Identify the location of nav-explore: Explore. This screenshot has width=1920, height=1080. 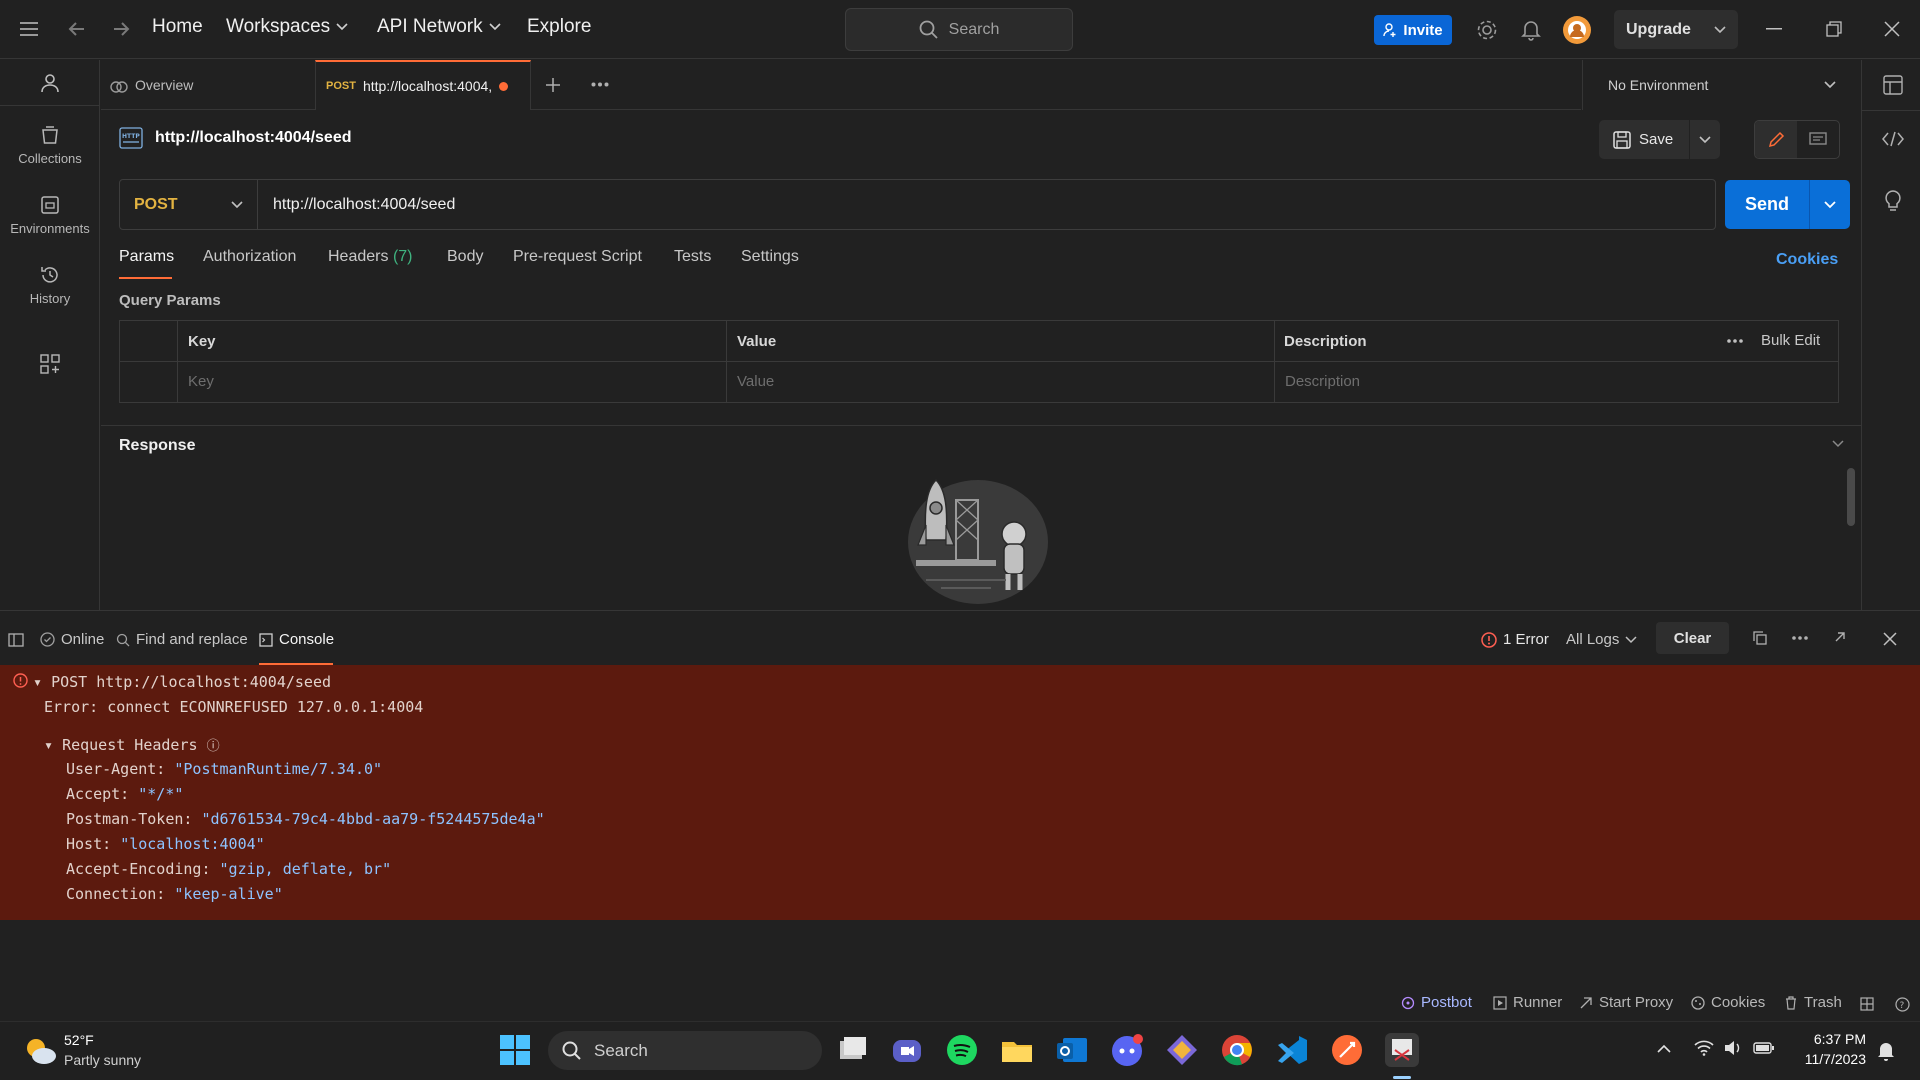
(559, 27).